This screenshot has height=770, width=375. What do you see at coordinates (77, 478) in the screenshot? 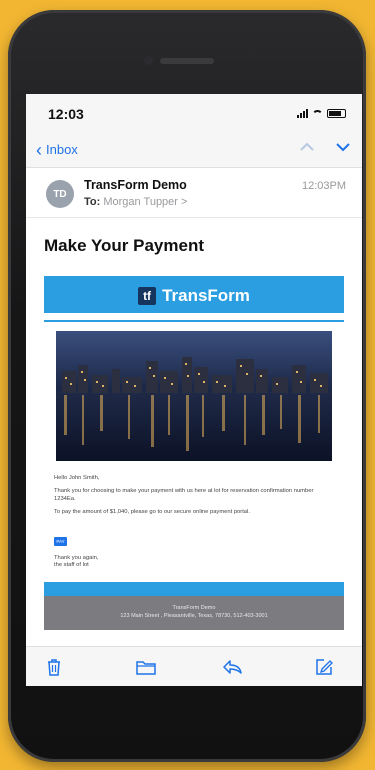
I see `greeting: Hello John Smith,` at bounding box center [77, 478].